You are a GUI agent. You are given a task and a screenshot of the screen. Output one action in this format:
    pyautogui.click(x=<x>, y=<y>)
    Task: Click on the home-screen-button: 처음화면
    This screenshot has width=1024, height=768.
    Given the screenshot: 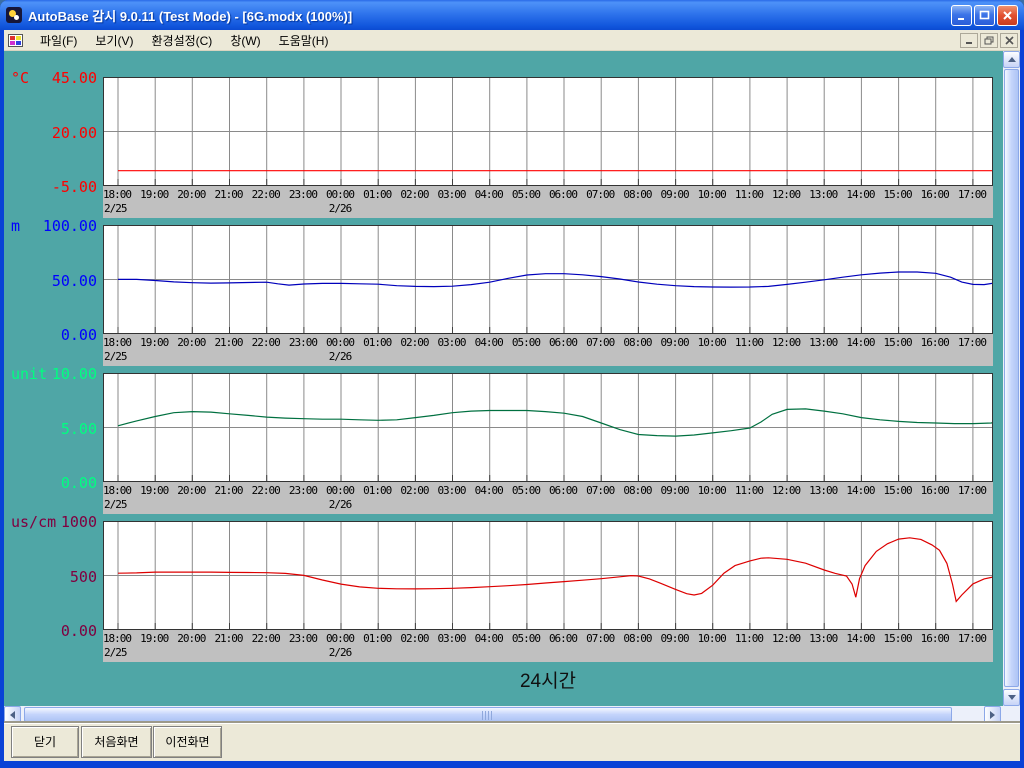 What is the action you would take?
    pyautogui.click(x=116, y=742)
    